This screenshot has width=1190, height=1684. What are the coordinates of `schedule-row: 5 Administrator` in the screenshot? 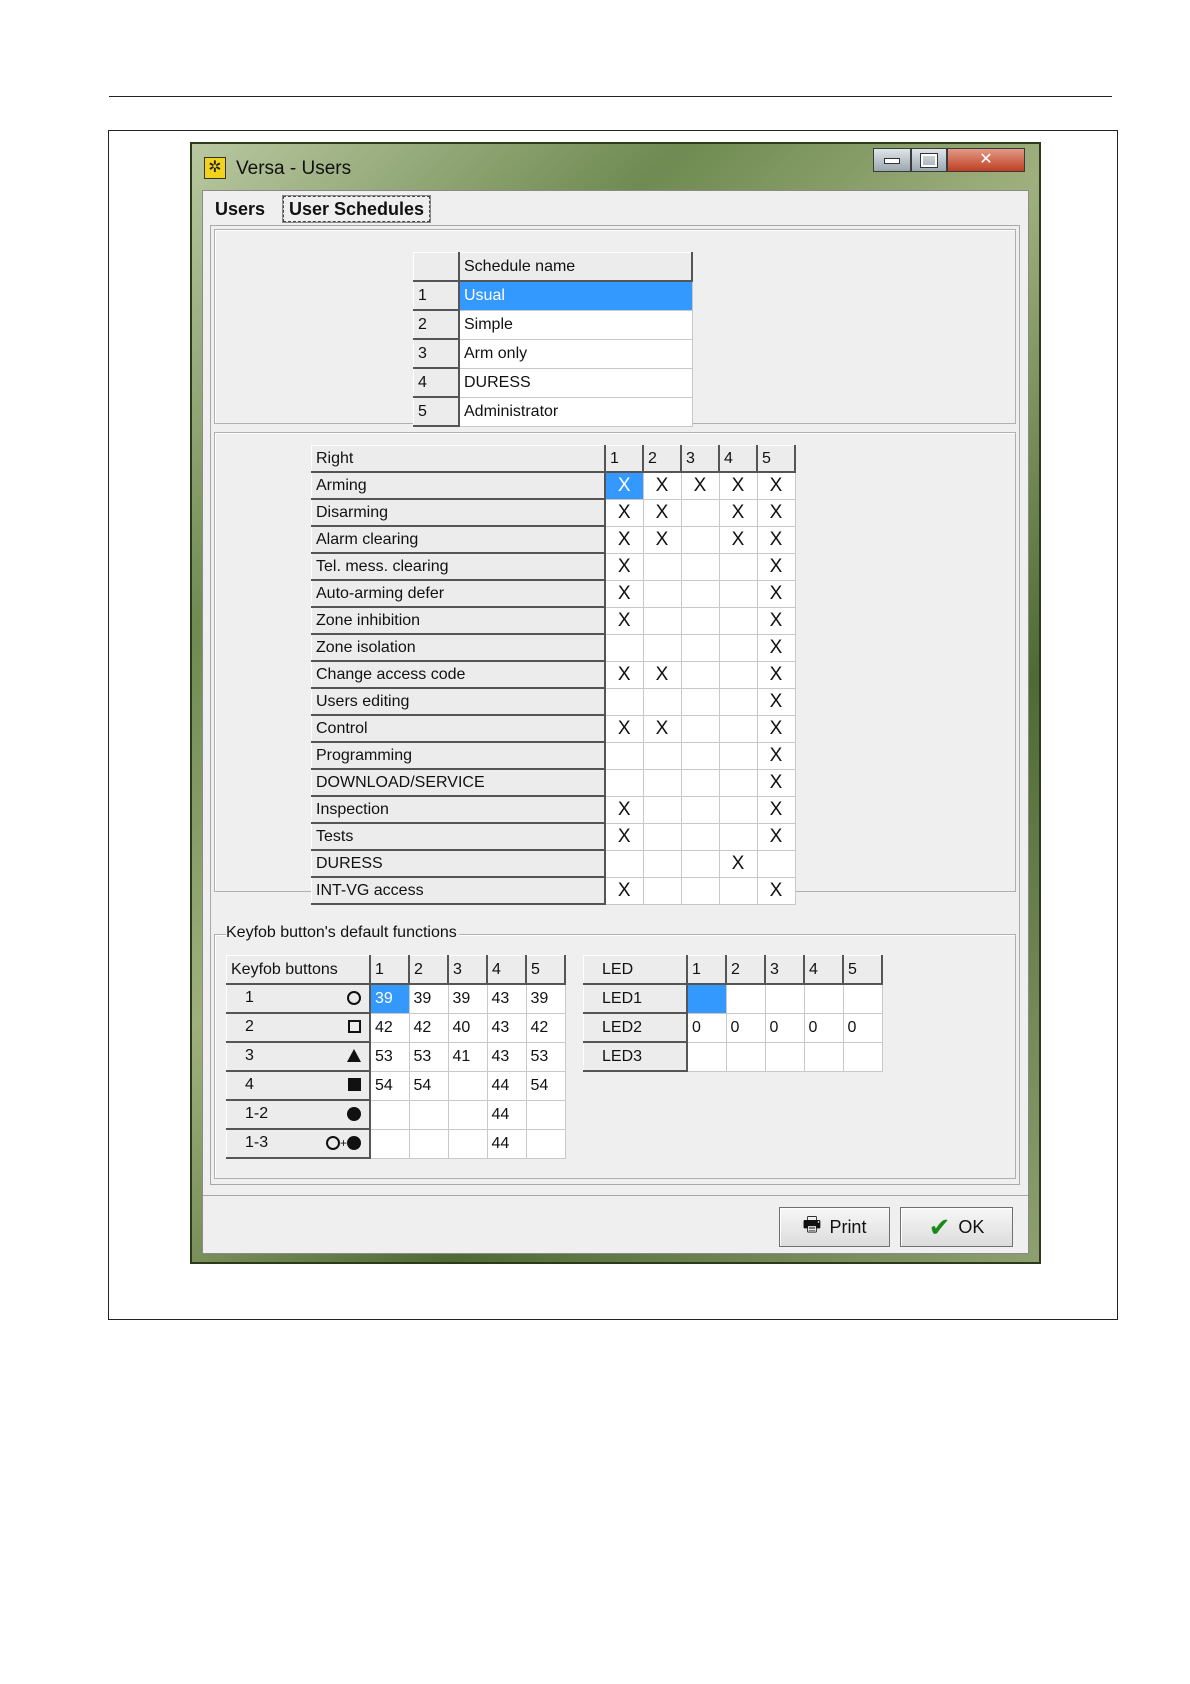 It's located at (553, 411).